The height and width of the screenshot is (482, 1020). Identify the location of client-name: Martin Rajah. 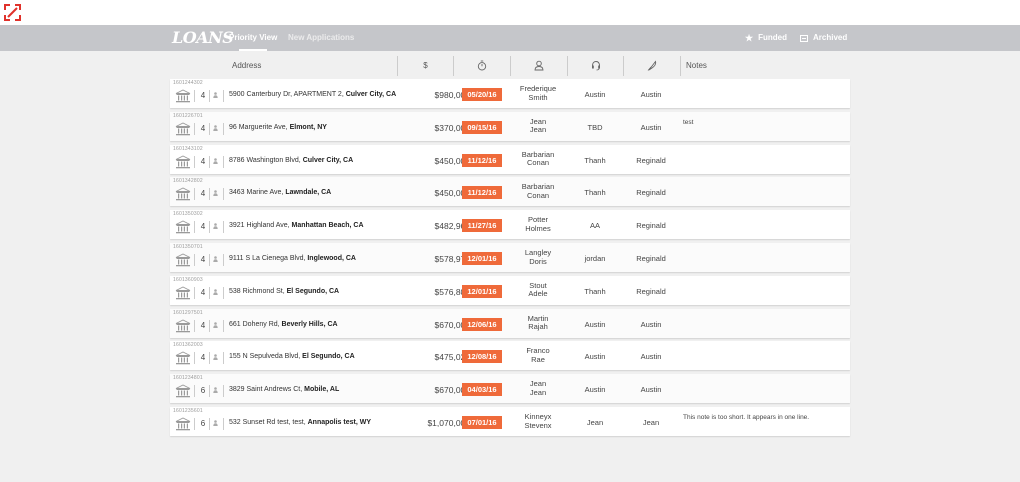
(538, 323).